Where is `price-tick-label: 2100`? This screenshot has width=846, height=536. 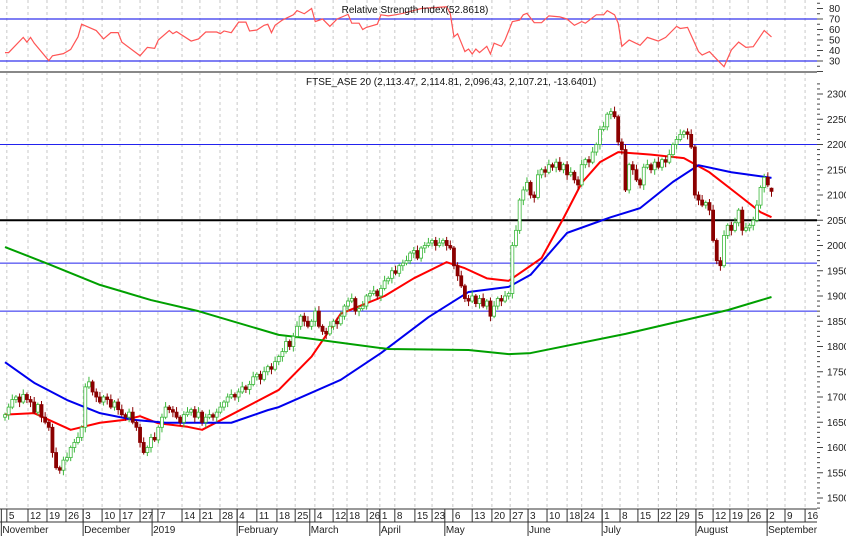
price-tick-label: 2100 is located at coordinates (836, 196).